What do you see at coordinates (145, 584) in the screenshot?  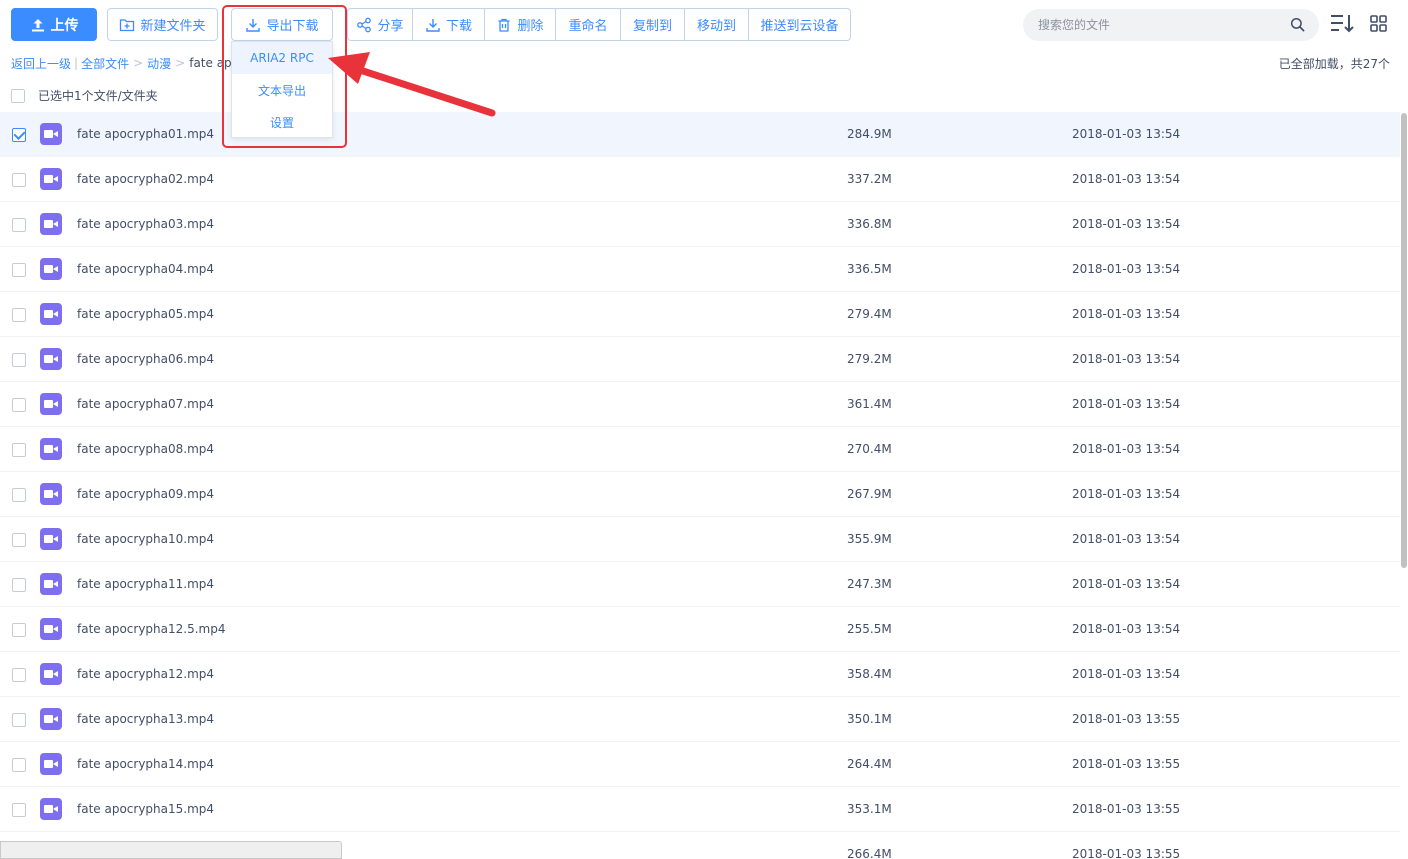 I see `file-name: fate apocrypha11.mp4` at bounding box center [145, 584].